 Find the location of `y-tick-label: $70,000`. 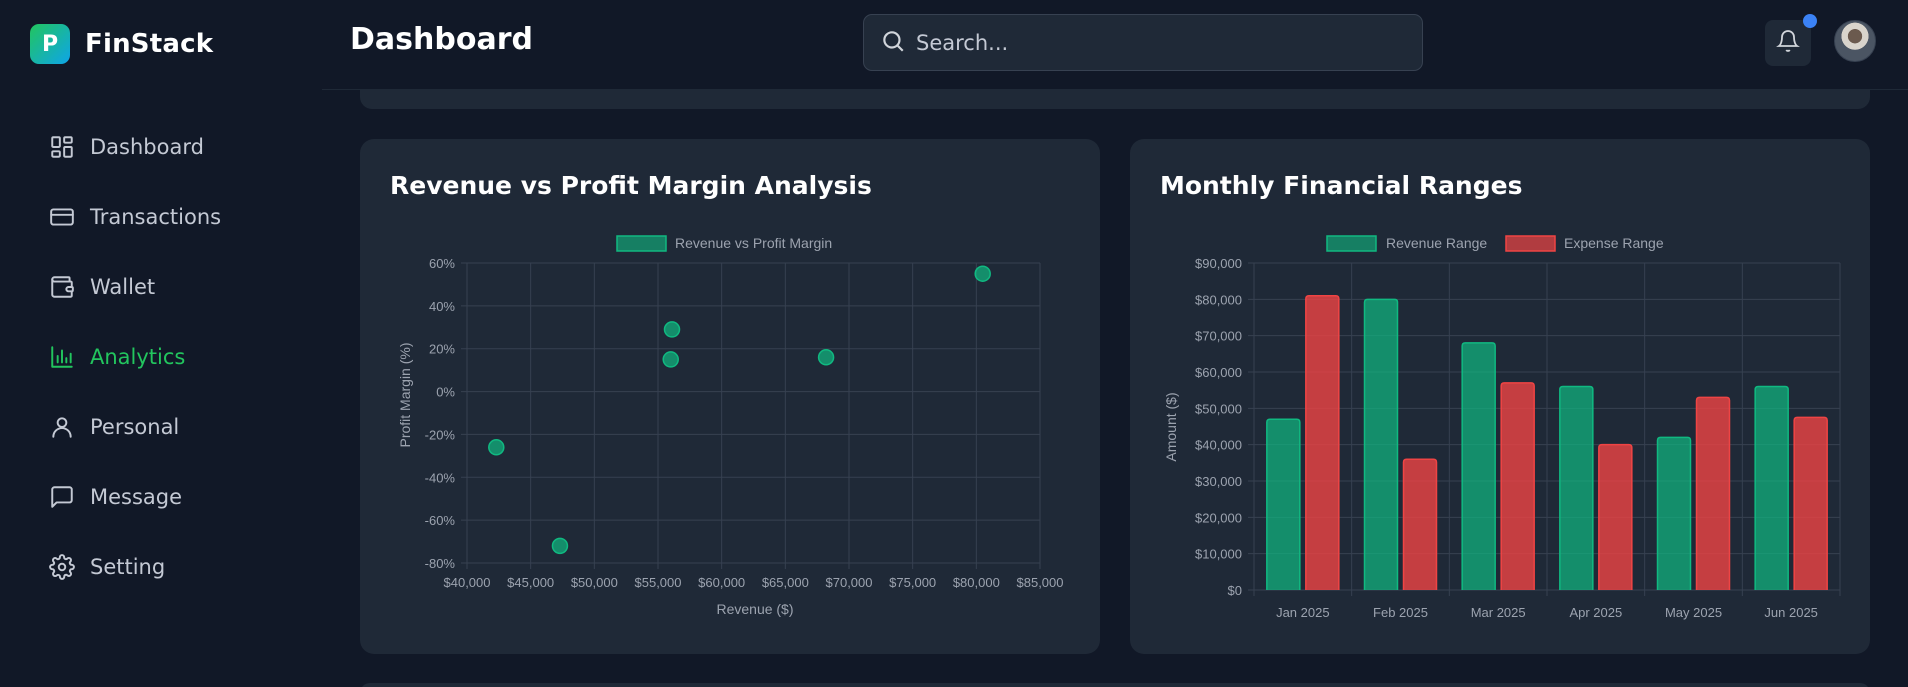

y-tick-label: $70,000 is located at coordinates (1218, 336).